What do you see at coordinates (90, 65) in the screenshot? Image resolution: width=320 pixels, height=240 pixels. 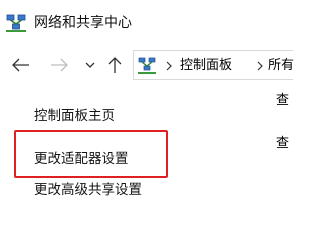 I see `chevron-down-icon` at bounding box center [90, 65].